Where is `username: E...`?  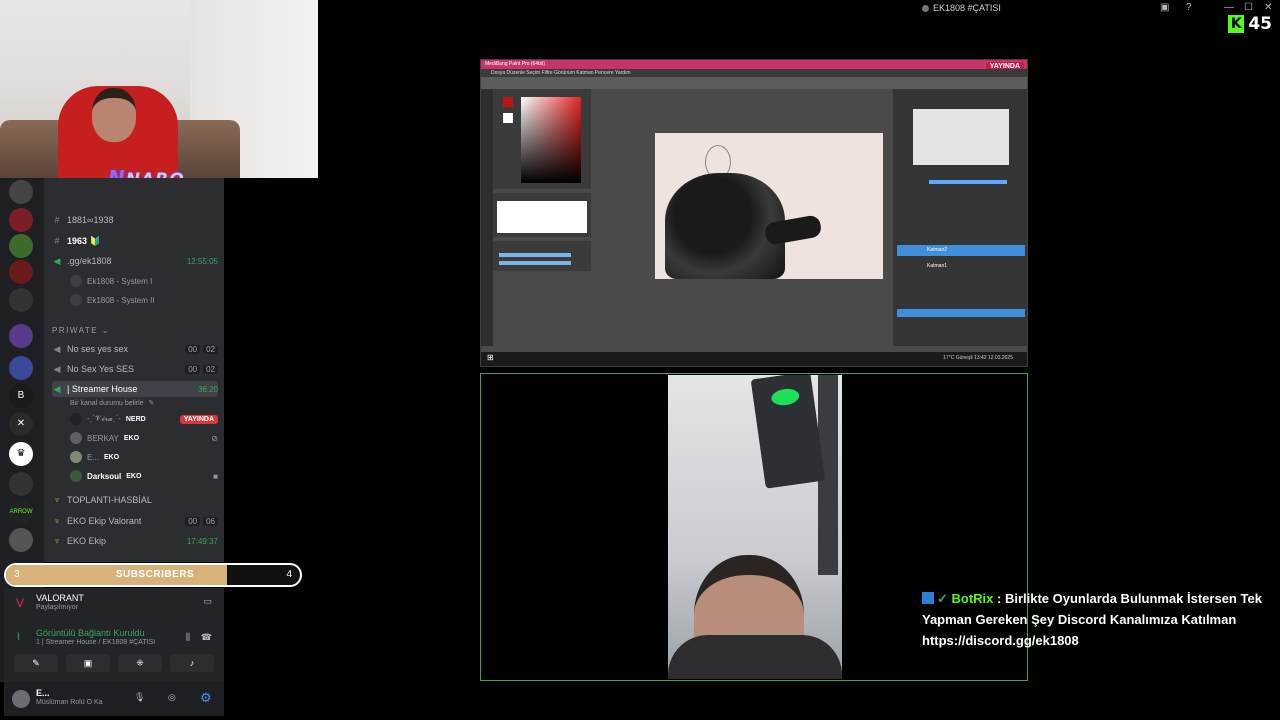 username: E... is located at coordinates (43, 693).